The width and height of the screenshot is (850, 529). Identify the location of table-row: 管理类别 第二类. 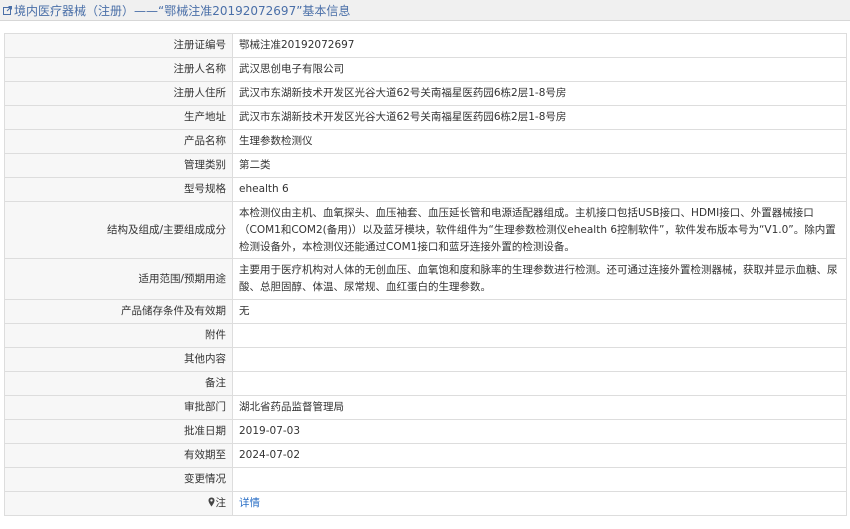
(425, 165).